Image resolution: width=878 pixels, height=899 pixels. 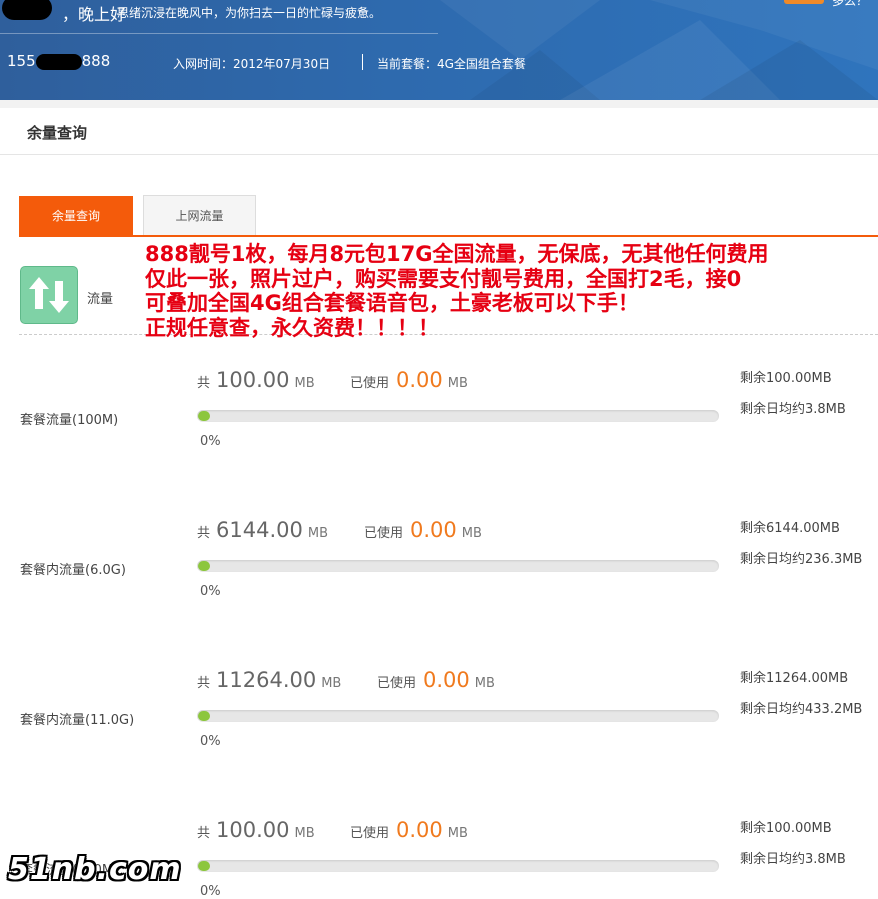 I want to click on plan-name: 套餐内流量(6.0G), so click(x=73, y=570).